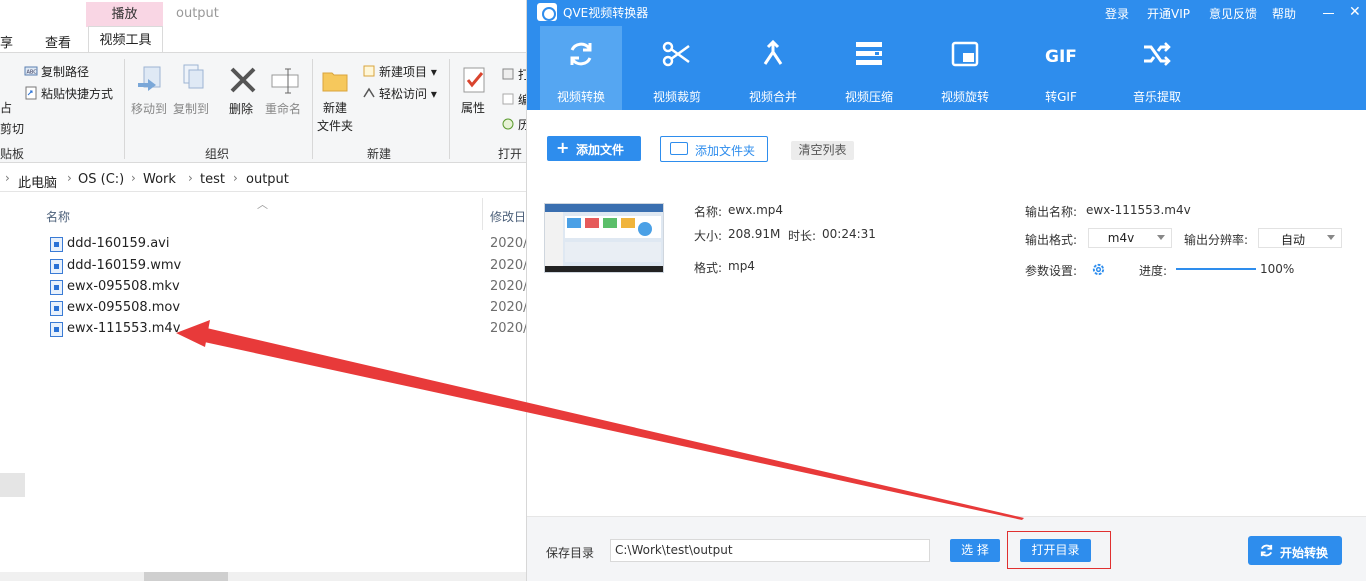 This screenshot has width=1366, height=581. What do you see at coordinates (1061, 57) in the screenshot?
I see `gif-icon-text: GIF` at bounding box center [1061, 57].